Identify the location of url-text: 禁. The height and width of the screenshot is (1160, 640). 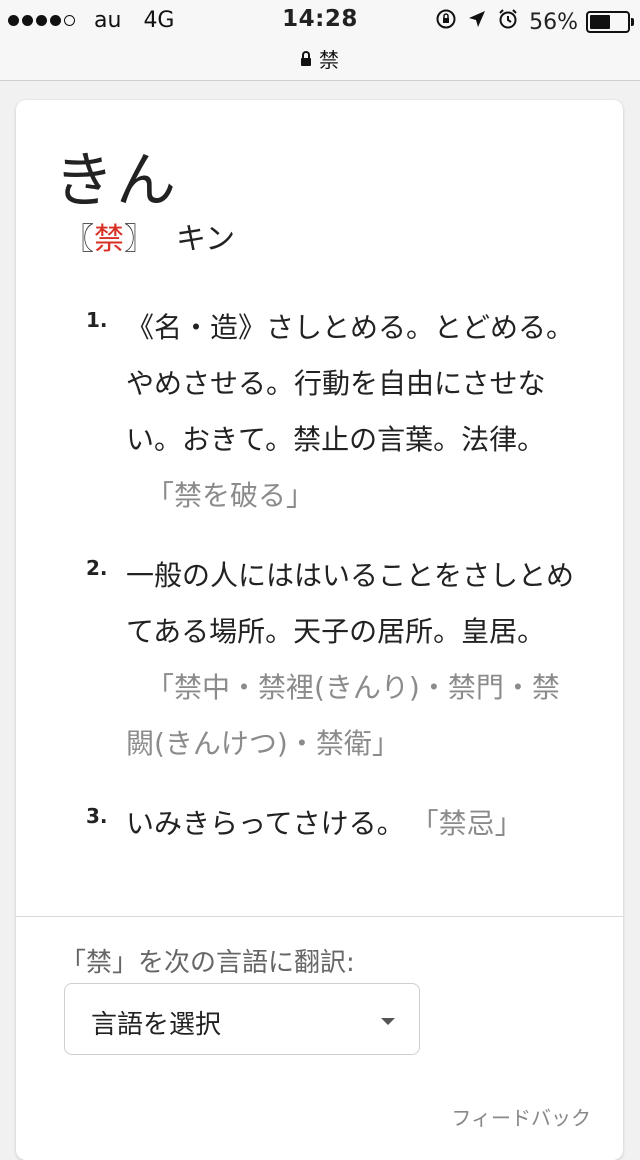
(329, 60).